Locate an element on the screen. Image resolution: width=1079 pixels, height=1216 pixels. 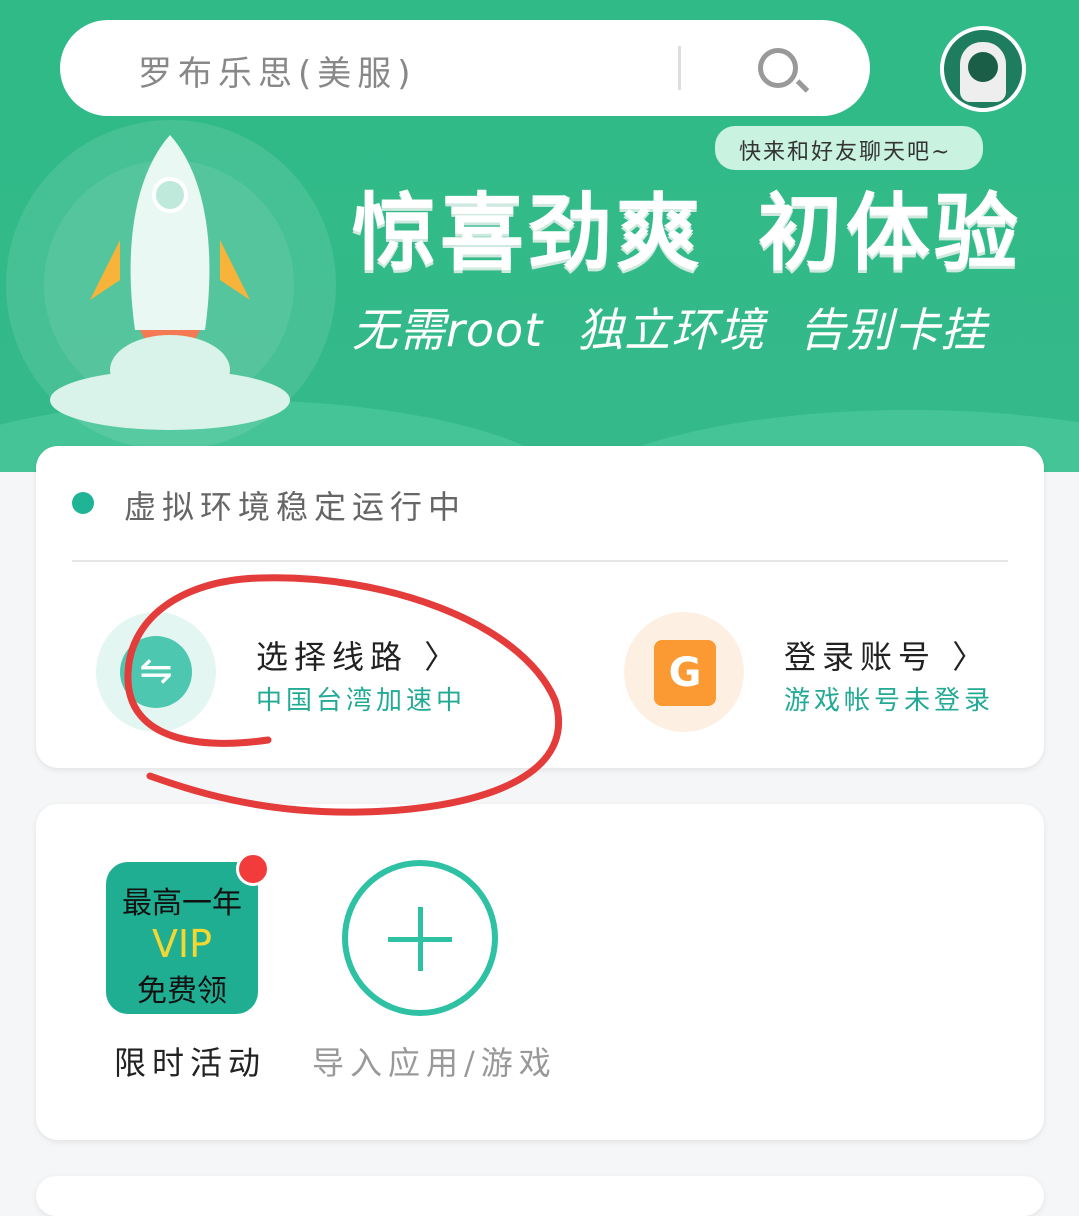
avatar is located at coordinates (983, 69).